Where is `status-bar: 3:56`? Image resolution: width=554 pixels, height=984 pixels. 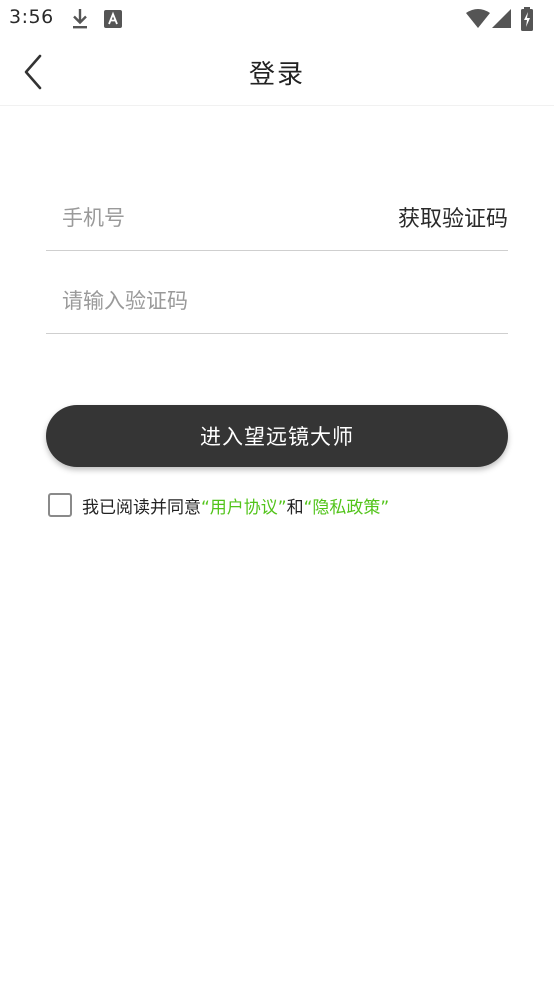
status-bar: 3:56 is located at coordinates (277, 19).